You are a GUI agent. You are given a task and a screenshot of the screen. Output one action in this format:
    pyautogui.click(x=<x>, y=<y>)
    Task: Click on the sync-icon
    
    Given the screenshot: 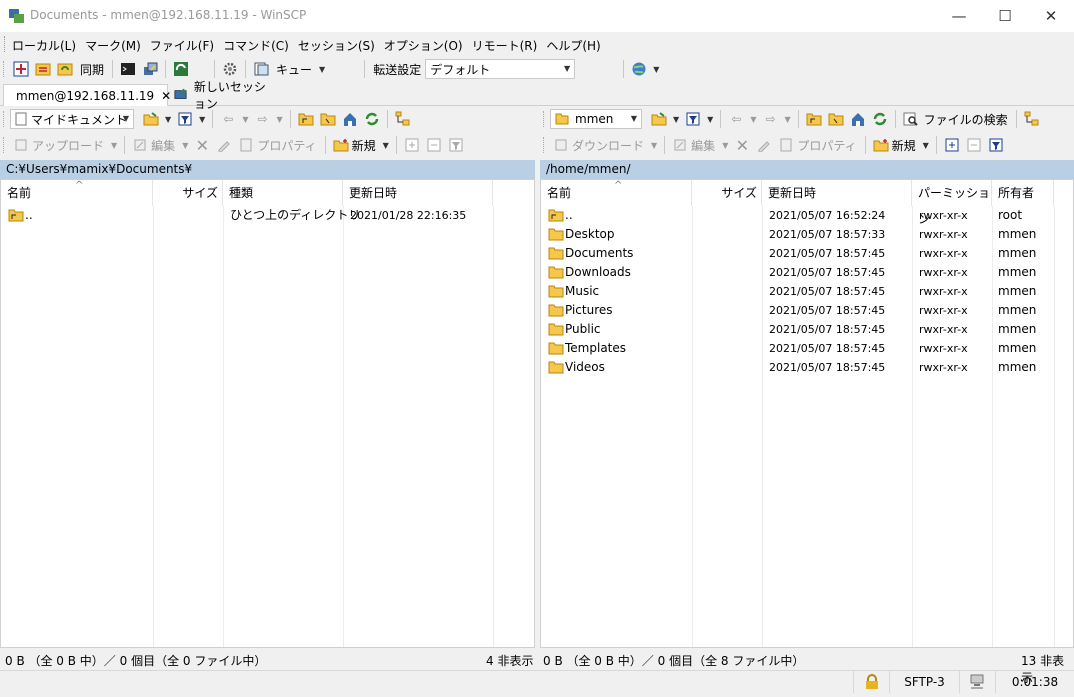 What is the action you would take?
    pyautogui.click(x=65, y=69)
    